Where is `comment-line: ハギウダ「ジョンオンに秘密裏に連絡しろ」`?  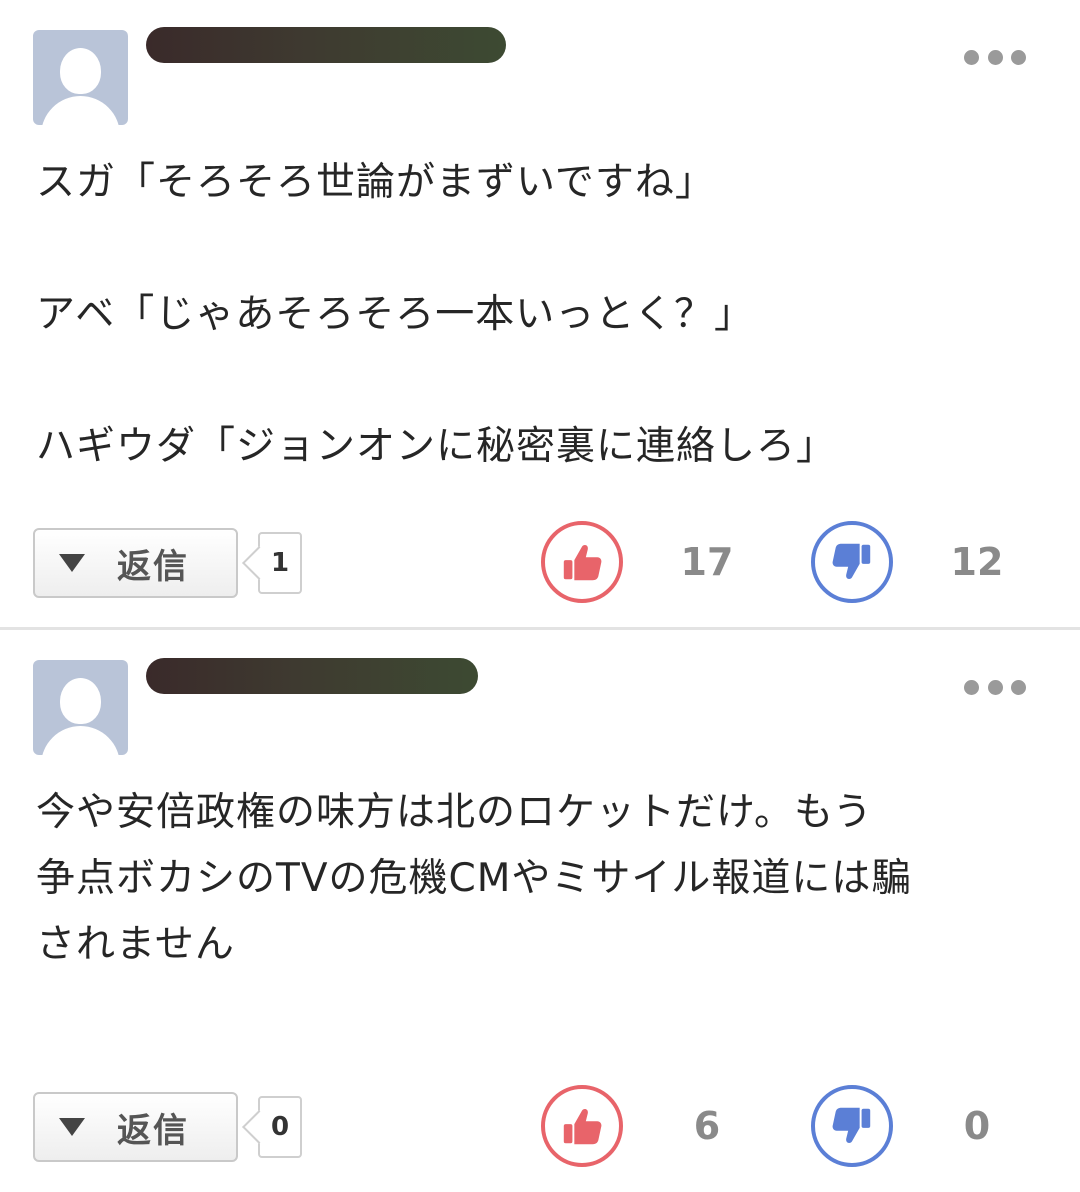 comment-line: ハギウダ「ジョンオンに秘密裏に連絡しろ」 is located at coordinates (436, 446).